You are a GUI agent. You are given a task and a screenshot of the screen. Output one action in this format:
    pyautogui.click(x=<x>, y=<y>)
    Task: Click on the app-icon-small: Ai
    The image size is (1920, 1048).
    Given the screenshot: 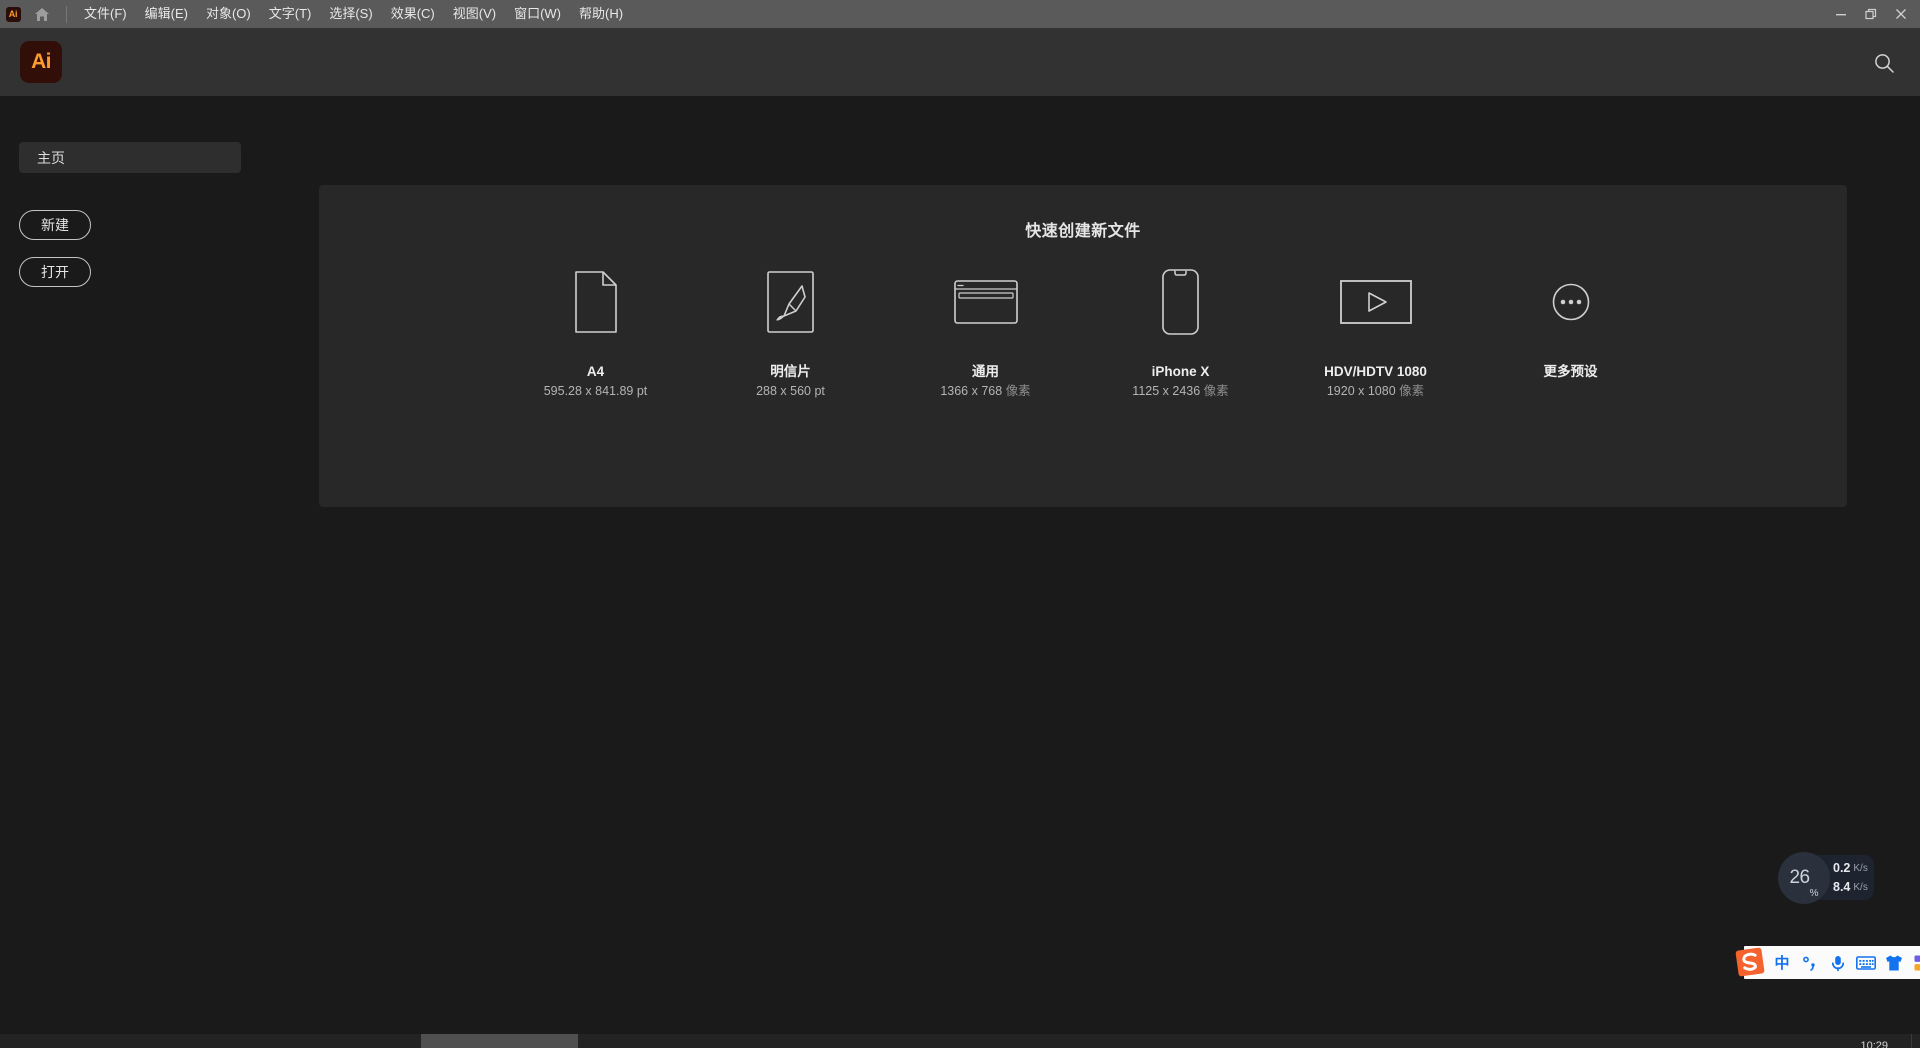 What is the action you would take?
    pyautogui.click(x=13, y=14)
    